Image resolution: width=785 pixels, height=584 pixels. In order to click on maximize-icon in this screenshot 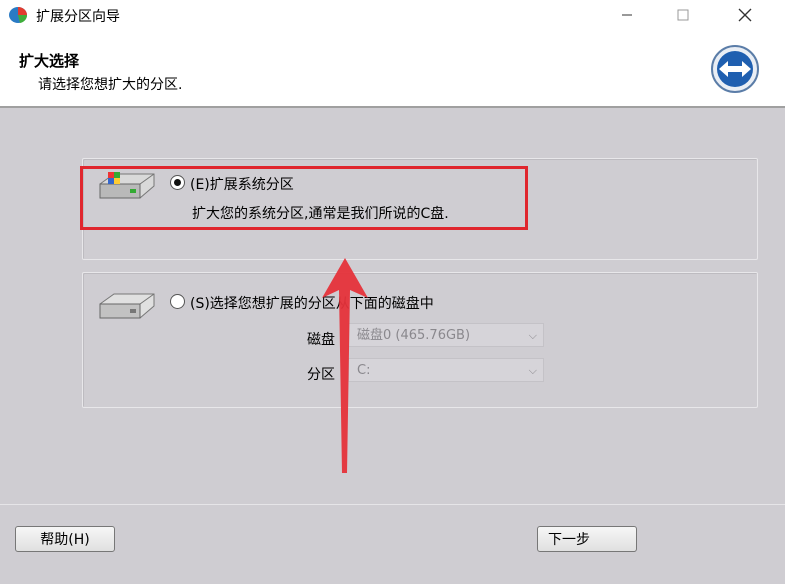, I will do `click(683, 15)`.